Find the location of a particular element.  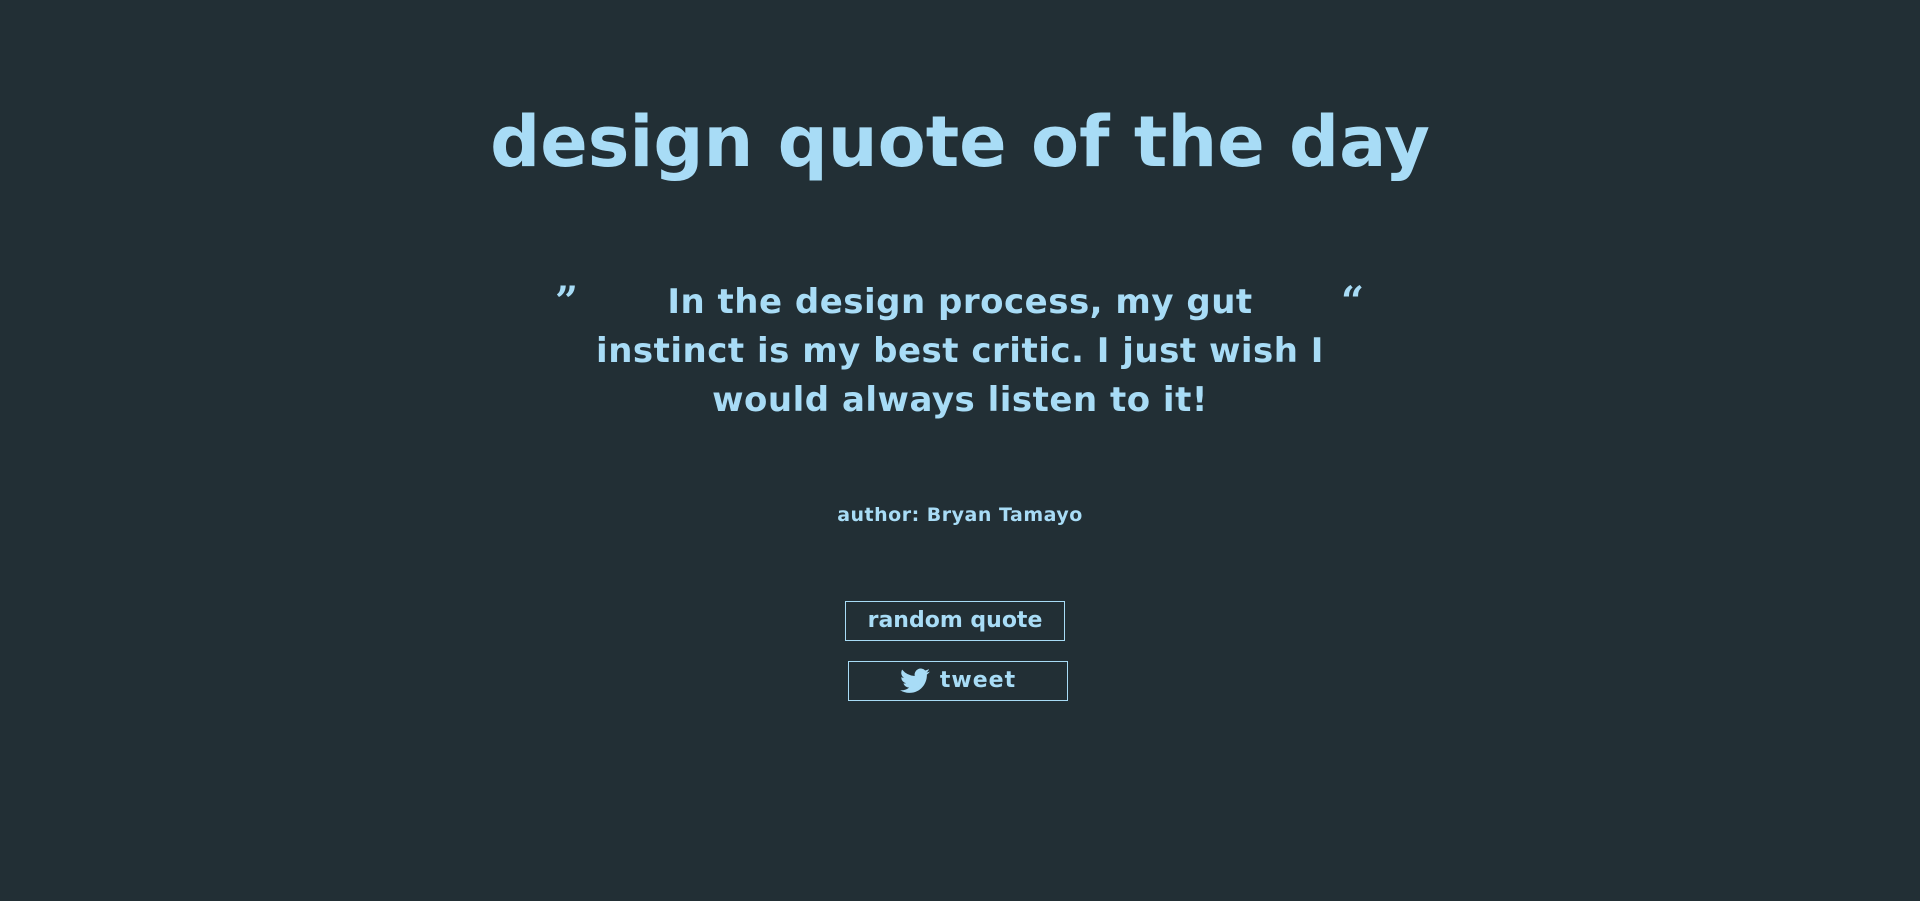

quote-author: author: Bryan Tamayo is located at coordinates (960, 515).